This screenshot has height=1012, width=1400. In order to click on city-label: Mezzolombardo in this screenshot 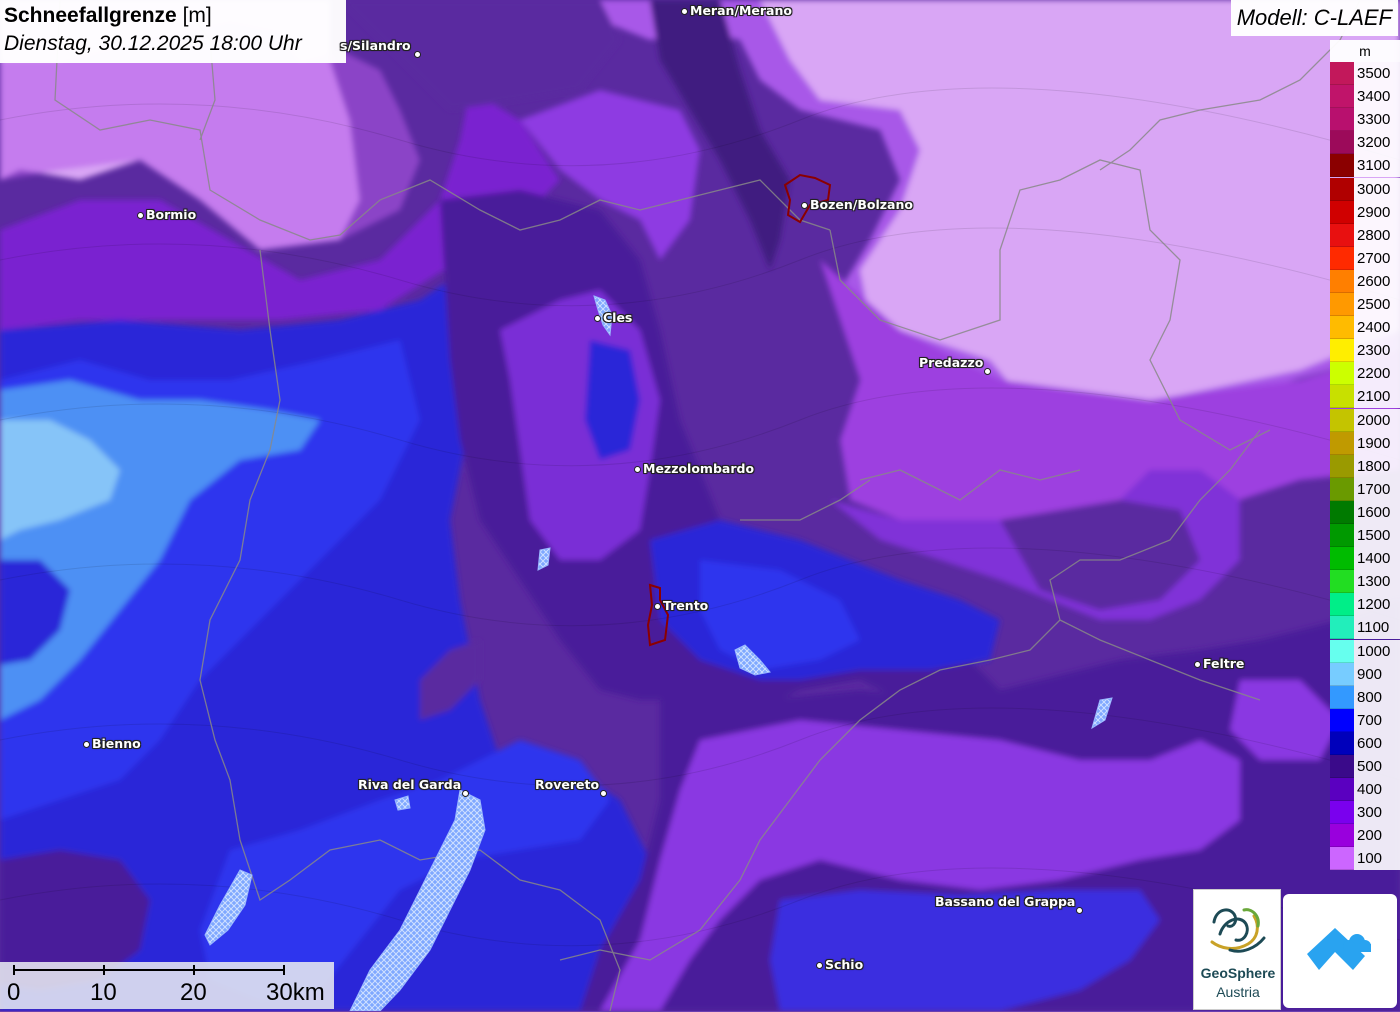, I will do `click(698, 468)`.